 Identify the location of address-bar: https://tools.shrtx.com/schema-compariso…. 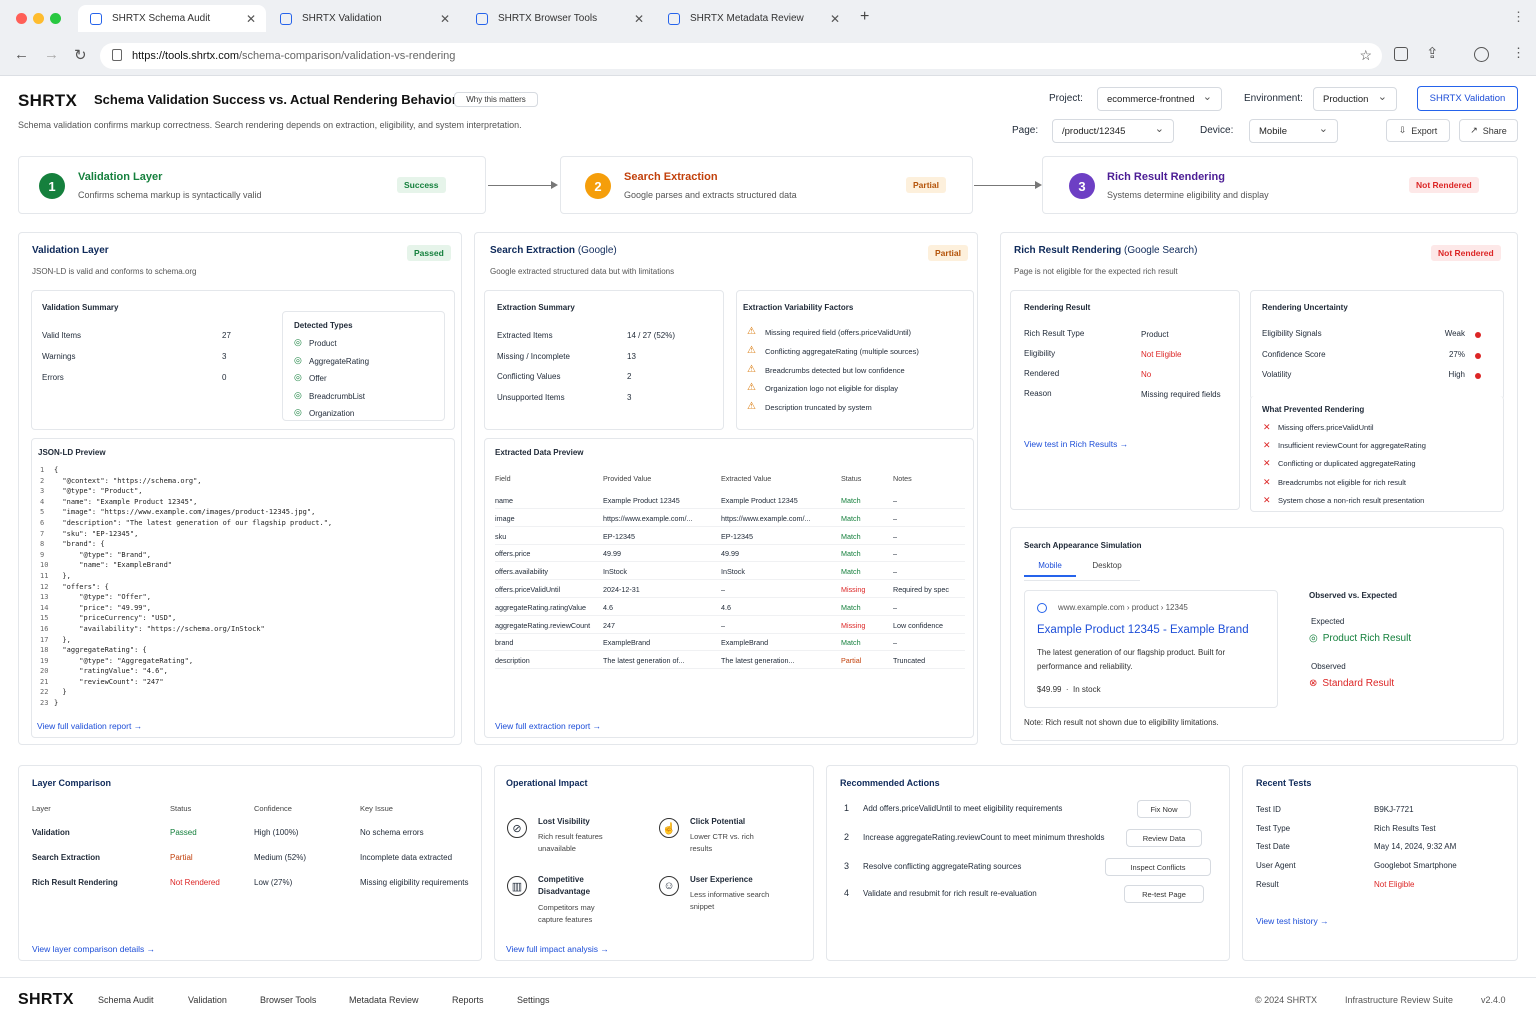
(741, 56).